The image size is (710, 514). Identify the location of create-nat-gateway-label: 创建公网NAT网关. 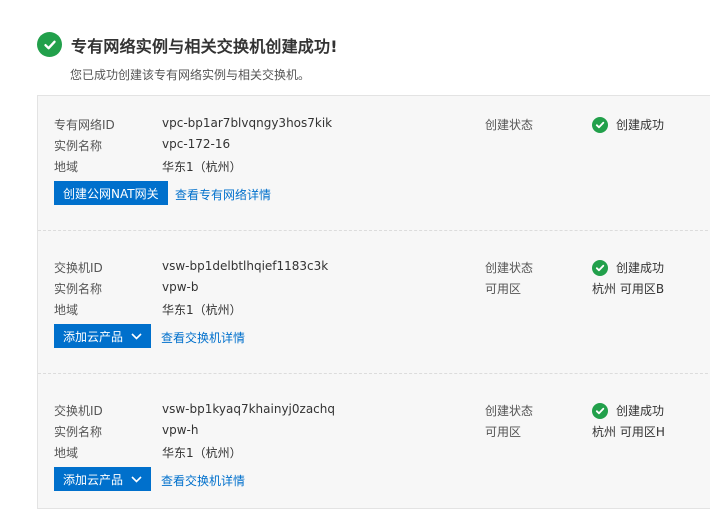
(111, 193).